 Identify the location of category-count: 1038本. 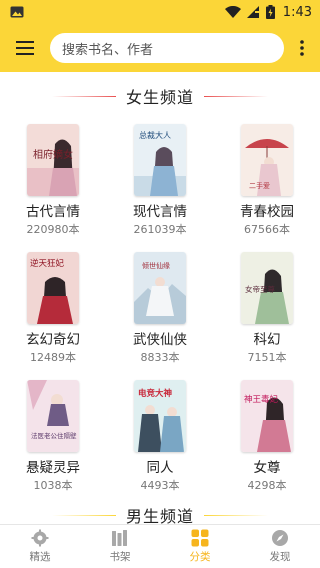
(53, 485).